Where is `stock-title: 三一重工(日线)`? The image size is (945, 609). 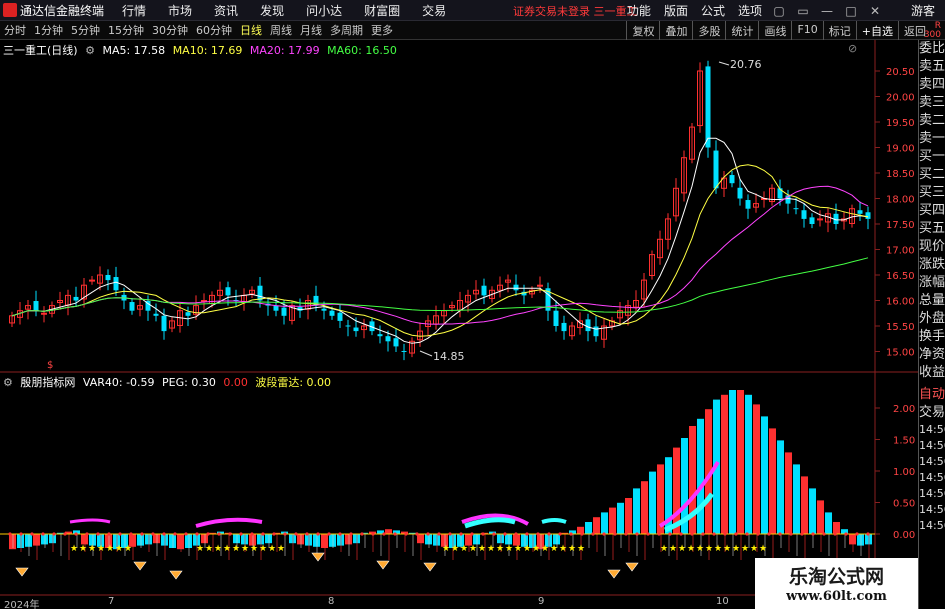 stock-title: 三一重工(日线) is located at coordinates (40, 50).